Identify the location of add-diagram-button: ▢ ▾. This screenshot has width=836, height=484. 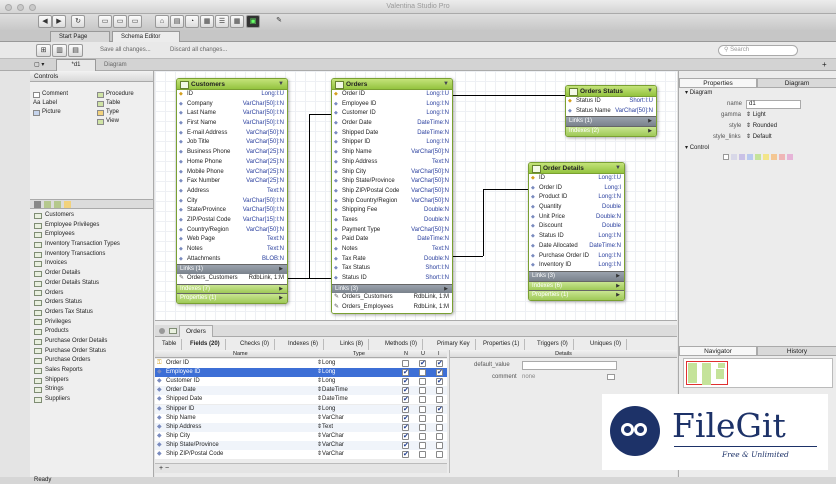
(39, 65).